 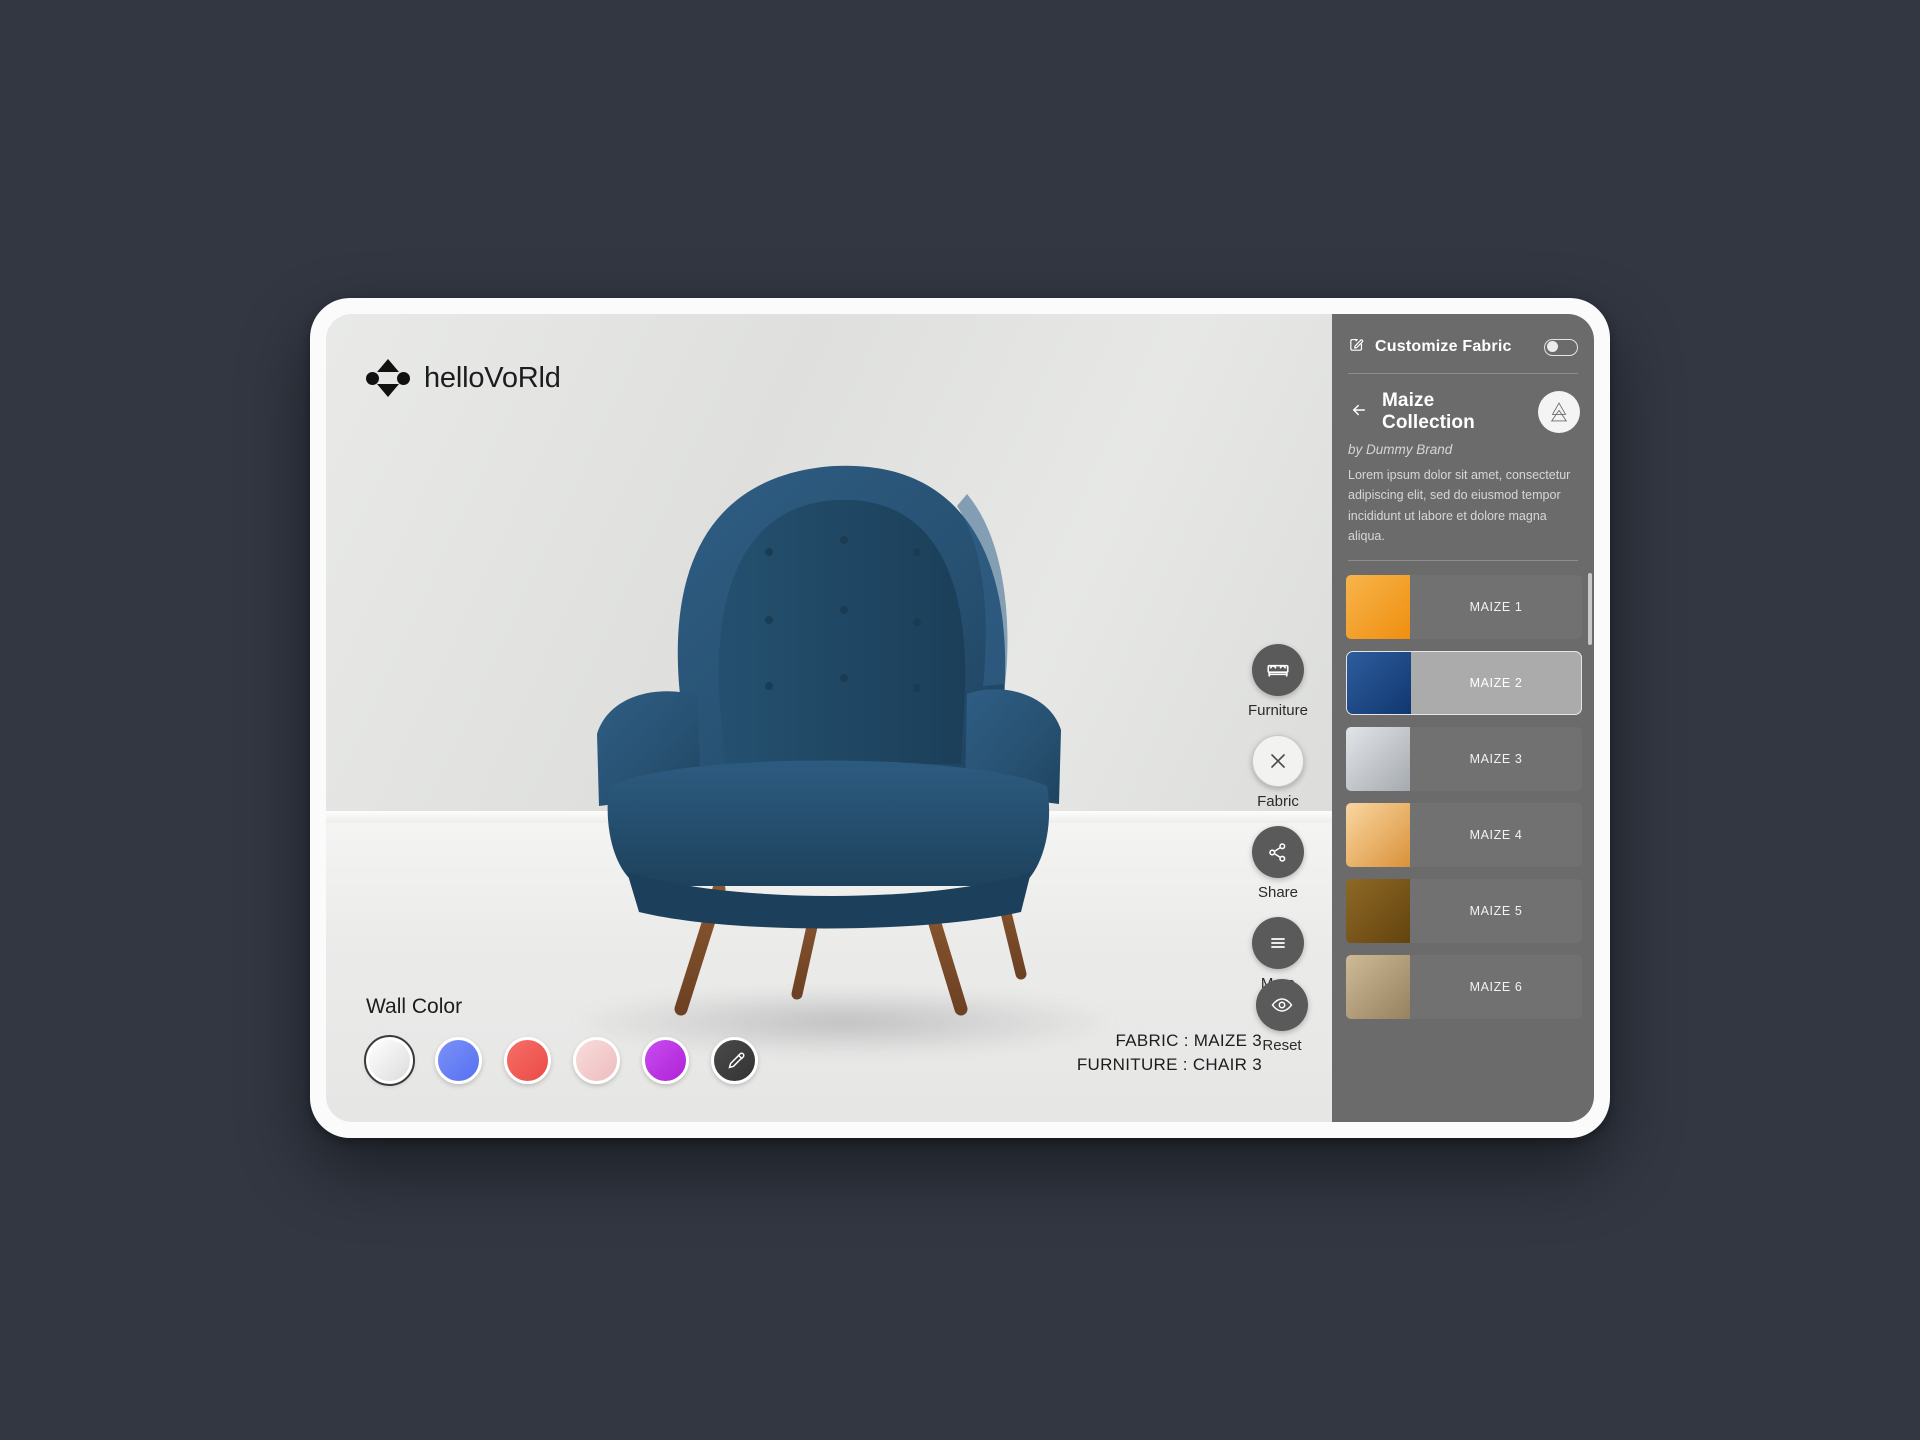 What do you see at coordinates (1277, 943) in the screenshot?
I see `hamburger-menu-icon` at bounding box center [1277, 943].